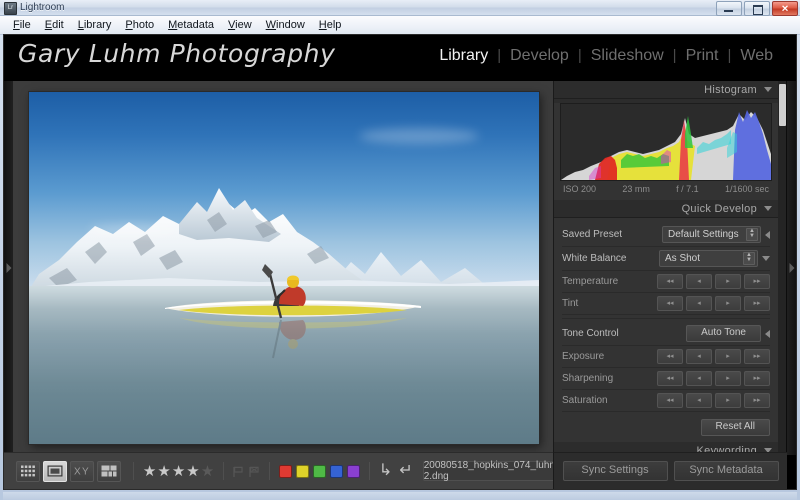  I want to click on stepper-icon: ▲ ▼, so click(752, 234).